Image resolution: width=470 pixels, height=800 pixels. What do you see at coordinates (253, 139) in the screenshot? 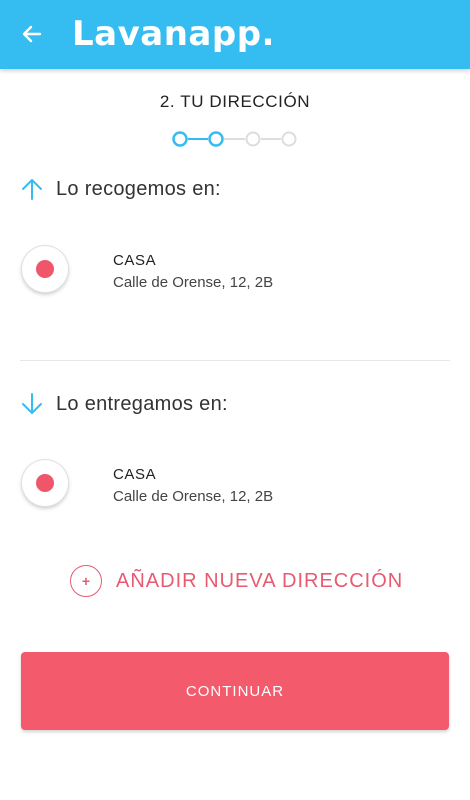
I see `step-3-dot` at bounding box center [253, 139].